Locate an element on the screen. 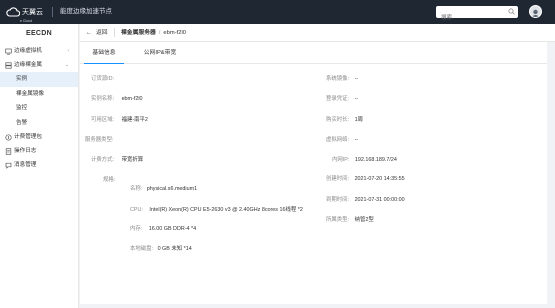 This screenshot has height=308, width=555. spec-name-row: 名称: physical.s6.medium1 is located at coordinates (163, 189).